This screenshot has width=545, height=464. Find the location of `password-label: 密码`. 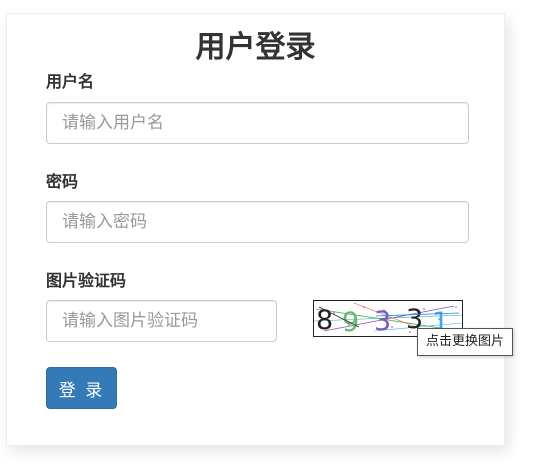

password-label: 密码 is located at coordinates (62, 181).